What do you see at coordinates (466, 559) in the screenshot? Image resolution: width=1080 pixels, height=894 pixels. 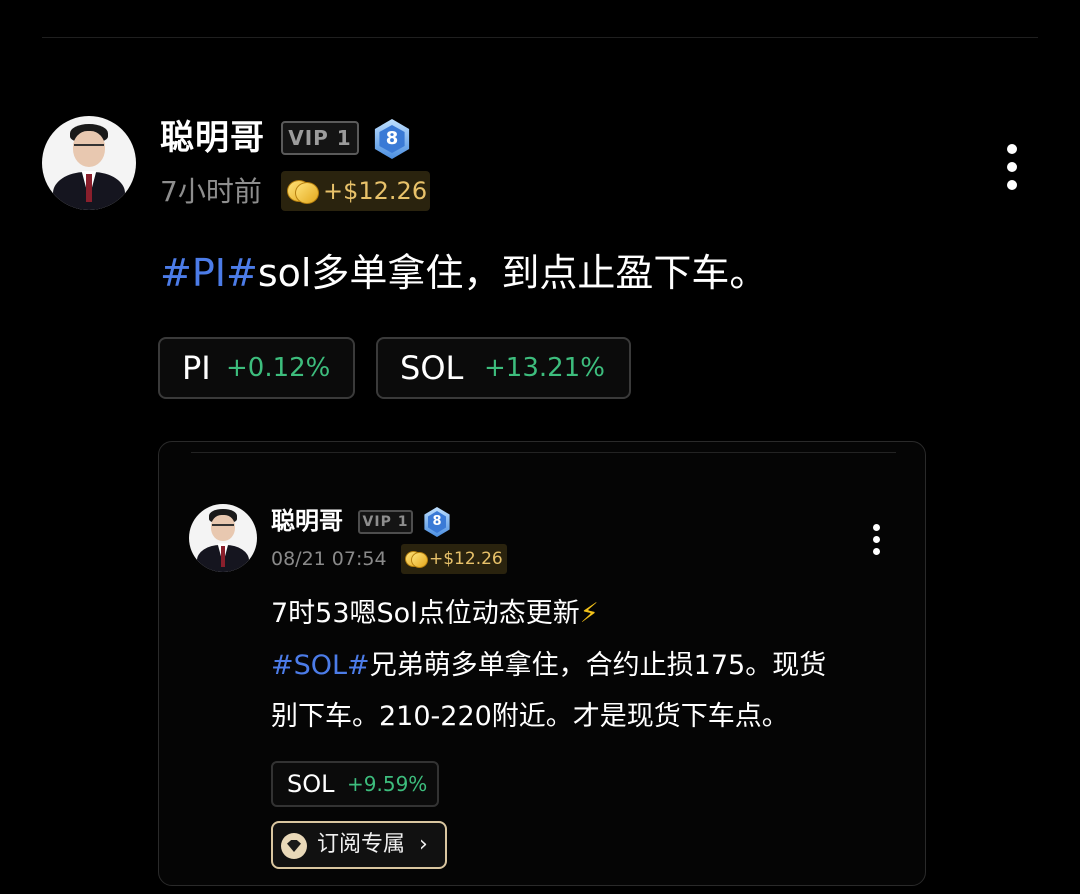 I see `quoted-tip-amount: +$12.26` at bounding box center [466, 559].